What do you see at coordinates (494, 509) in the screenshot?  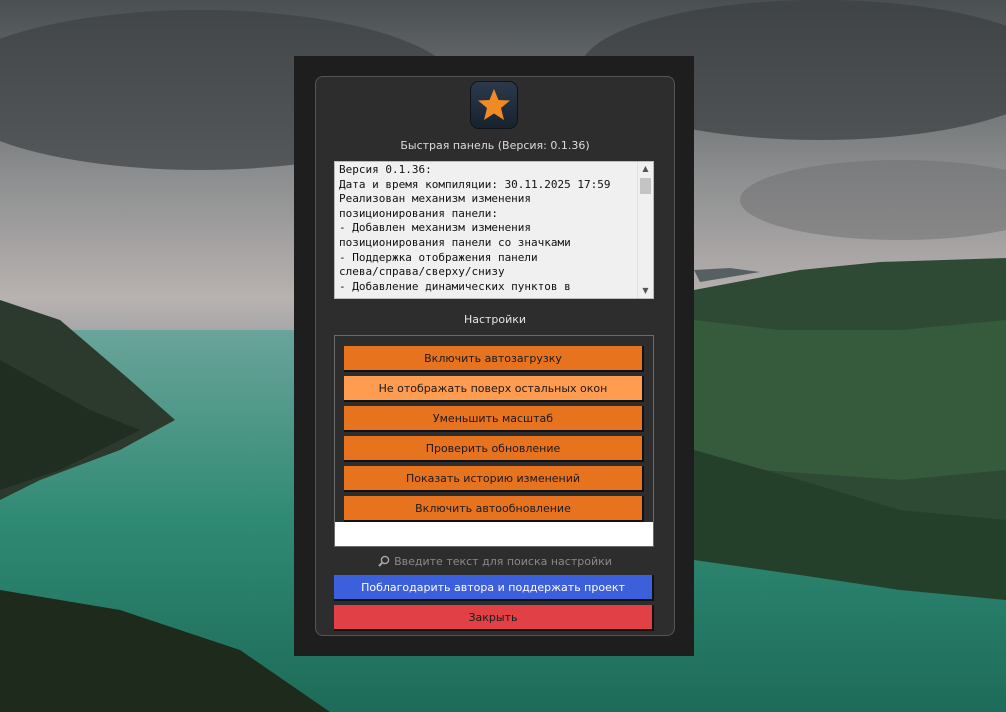 I see `enable-autoupdate-button: Включить автообновление` at bounding box center [494, 509].